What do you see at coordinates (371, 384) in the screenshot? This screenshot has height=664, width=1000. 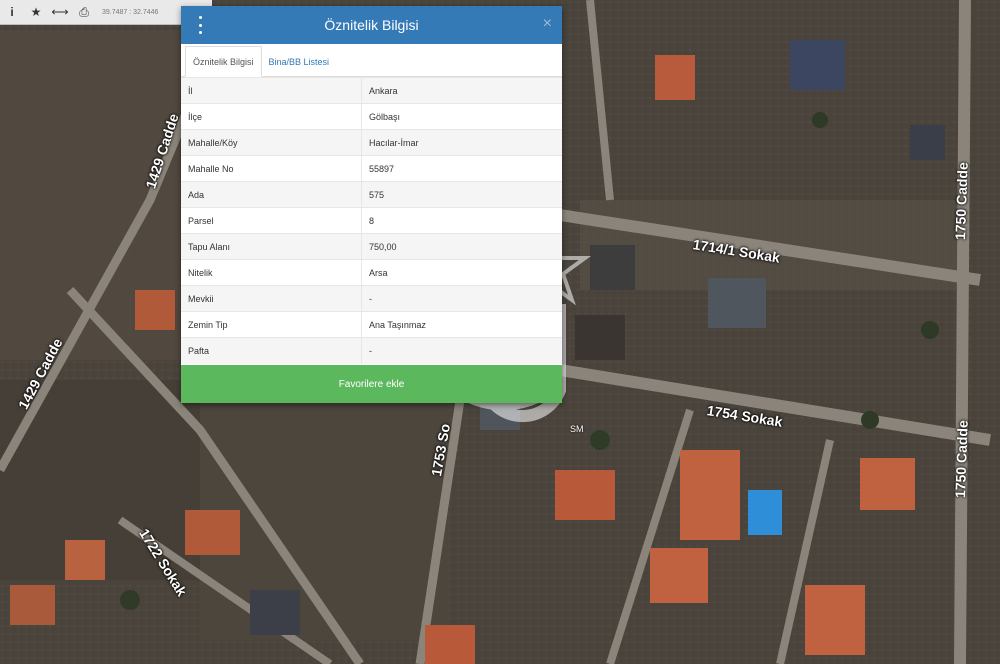 I see `add-to-favorites-button: Favorilere ekle` at bounding box center [371, 384].